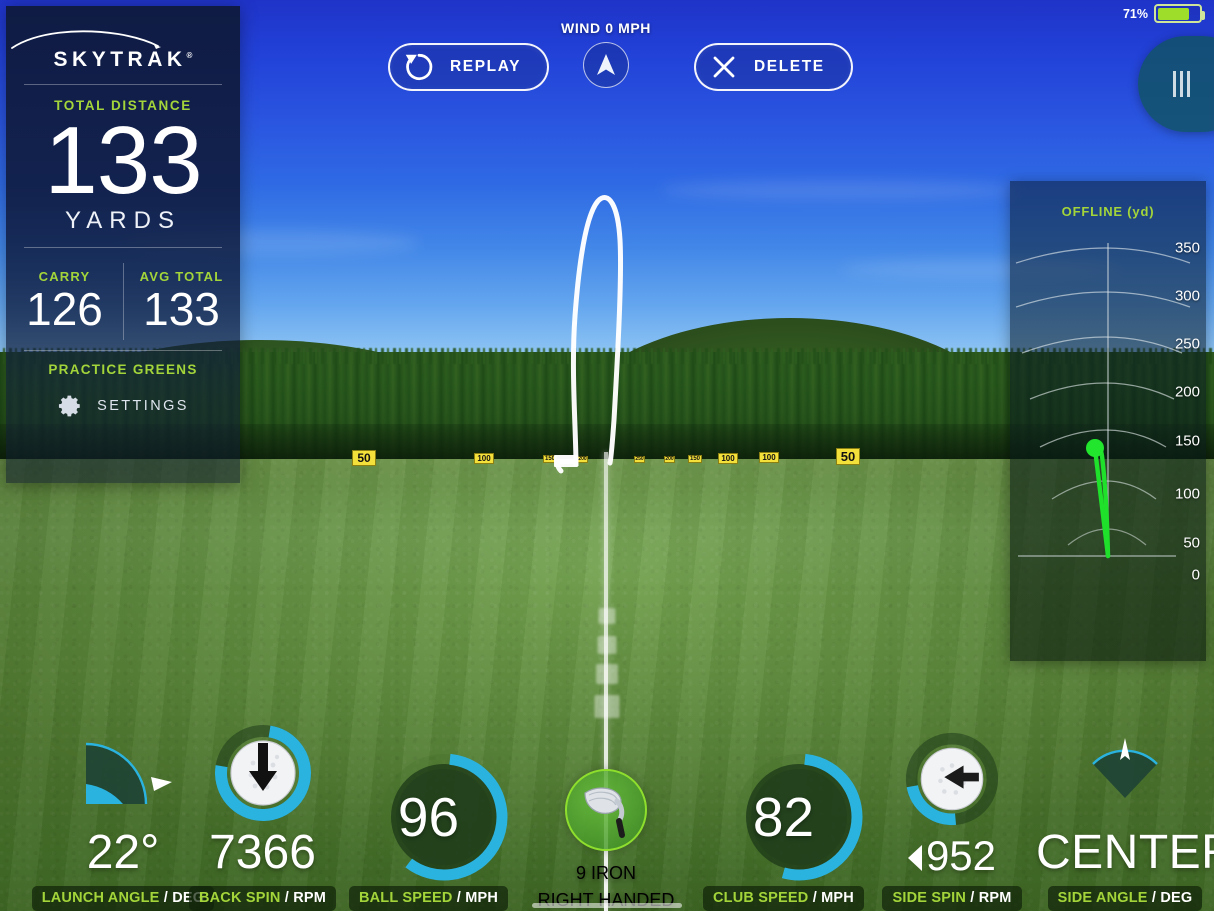 Image resolution: width=1214 pixels, height=911 pixels. I want to click on side-angle-fan-icon, so click(1125, 768).